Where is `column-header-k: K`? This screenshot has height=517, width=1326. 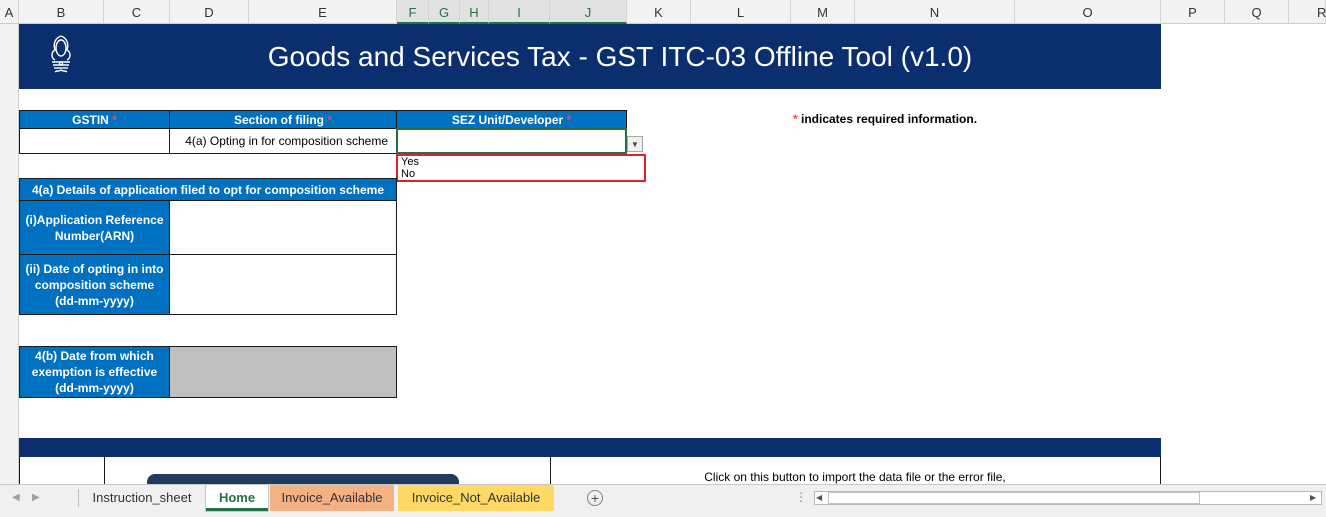 column-header-k: K is located at coordinates (659, 12).